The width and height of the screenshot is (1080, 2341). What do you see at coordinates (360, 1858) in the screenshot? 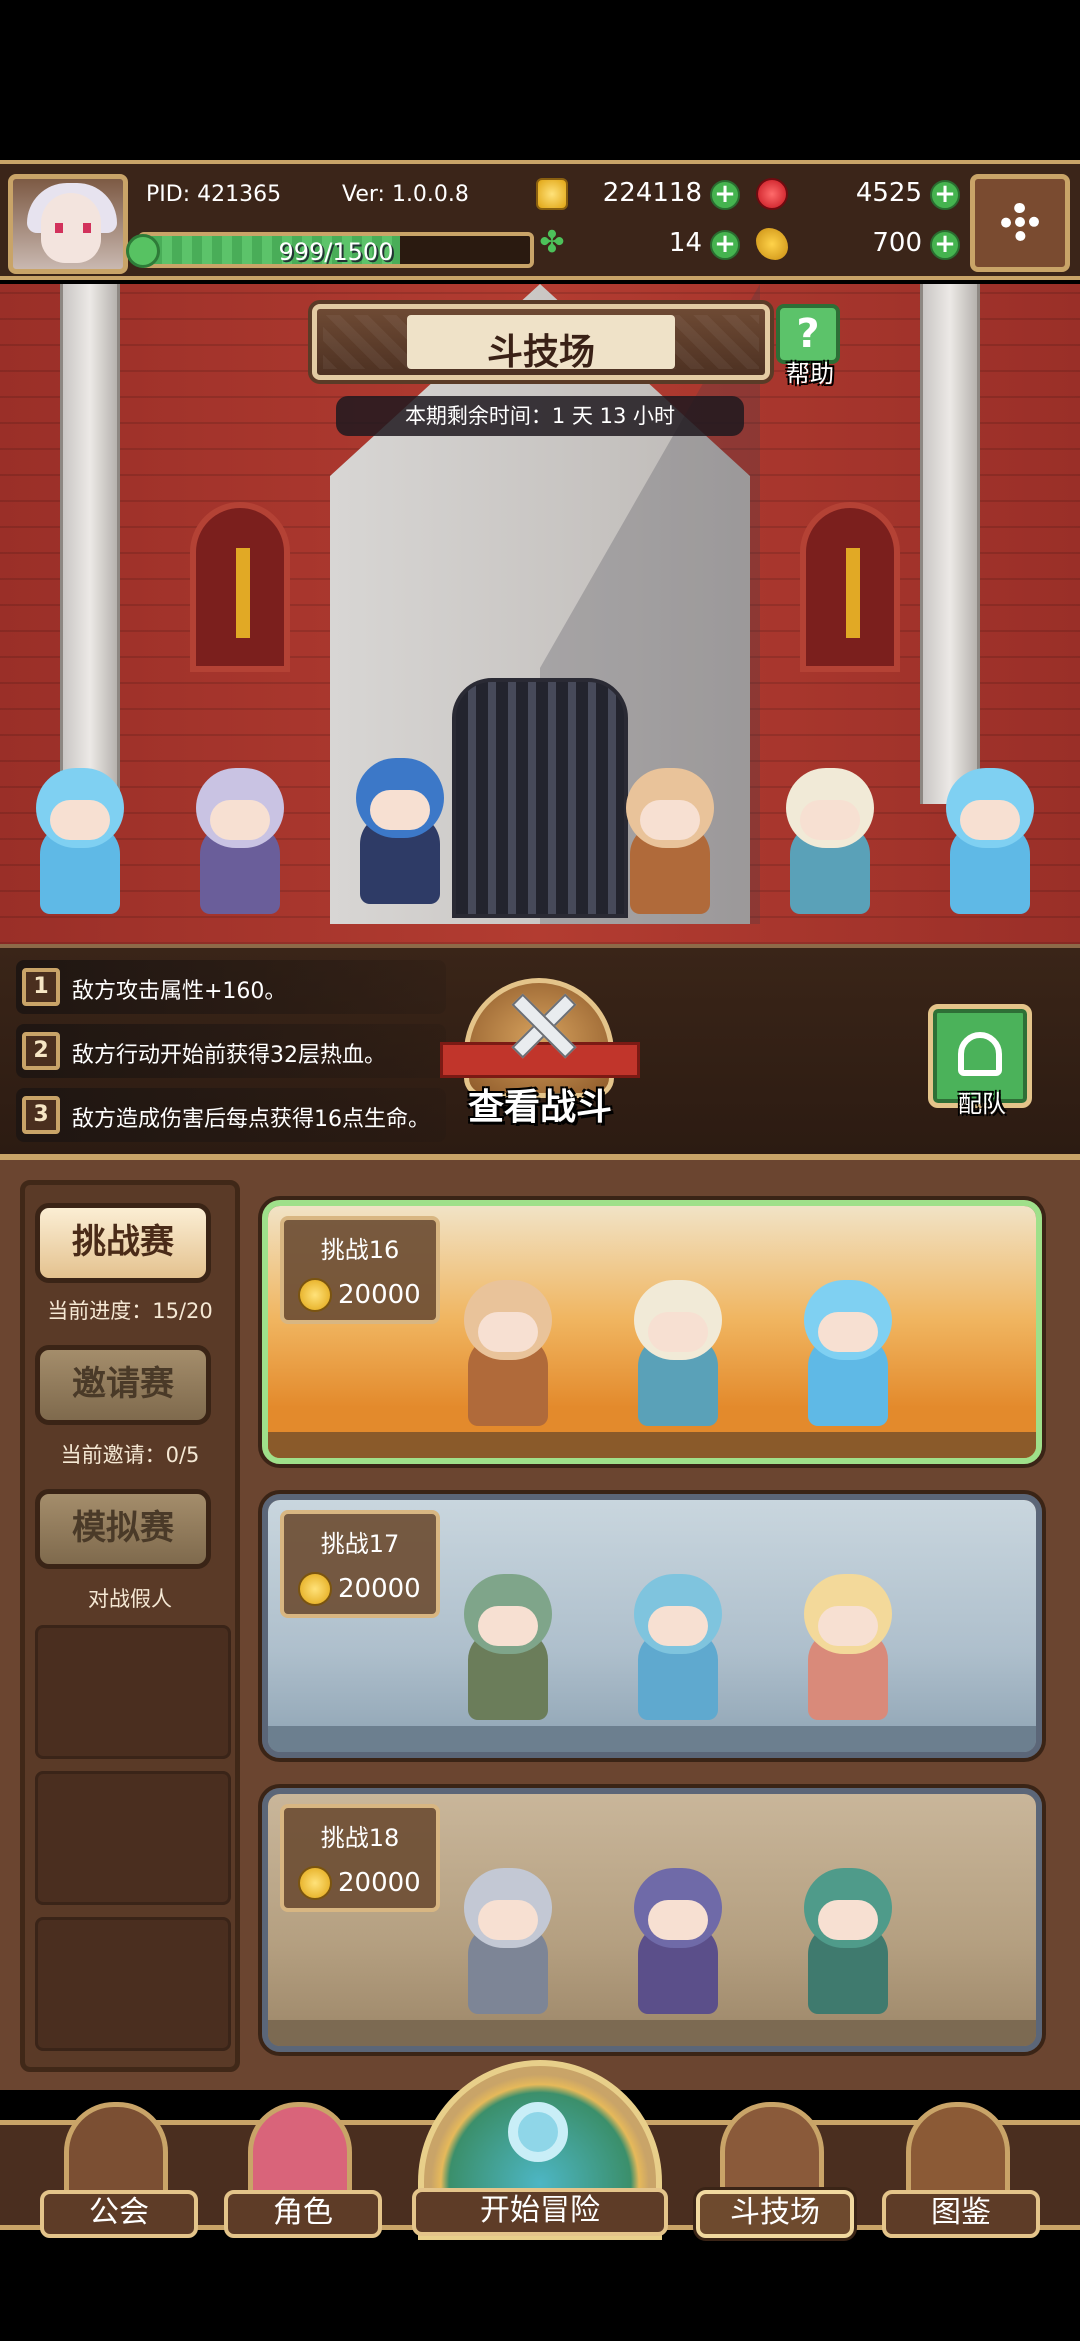
I see `challenge-tag: 挑战18 20000` at bounding box center [360, 1858].